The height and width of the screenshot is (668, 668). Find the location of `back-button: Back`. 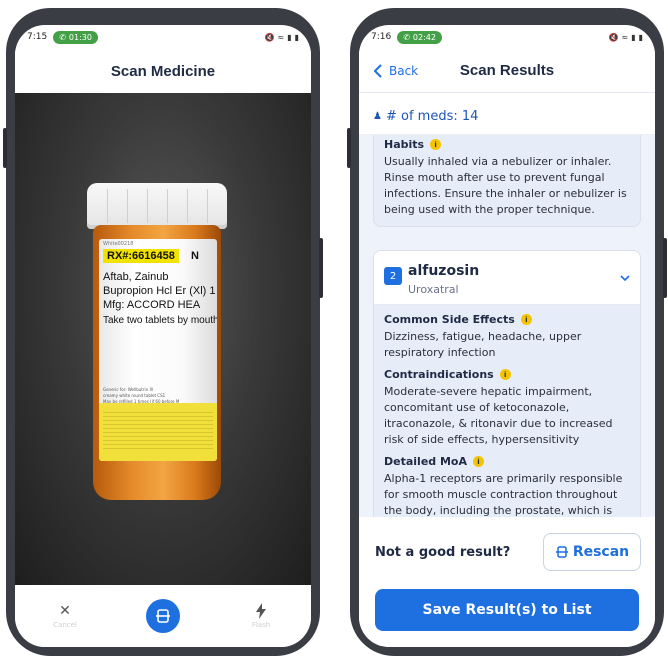

back-button: Back is located at coordinates (388, 71).